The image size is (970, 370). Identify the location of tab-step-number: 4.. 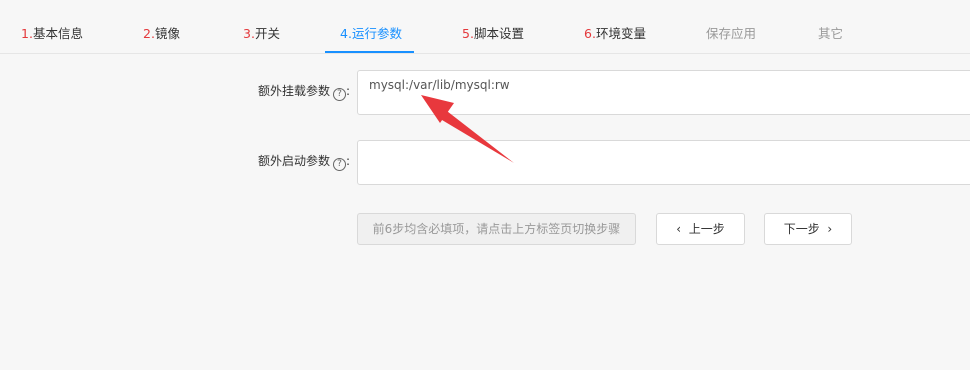
(346, 33).